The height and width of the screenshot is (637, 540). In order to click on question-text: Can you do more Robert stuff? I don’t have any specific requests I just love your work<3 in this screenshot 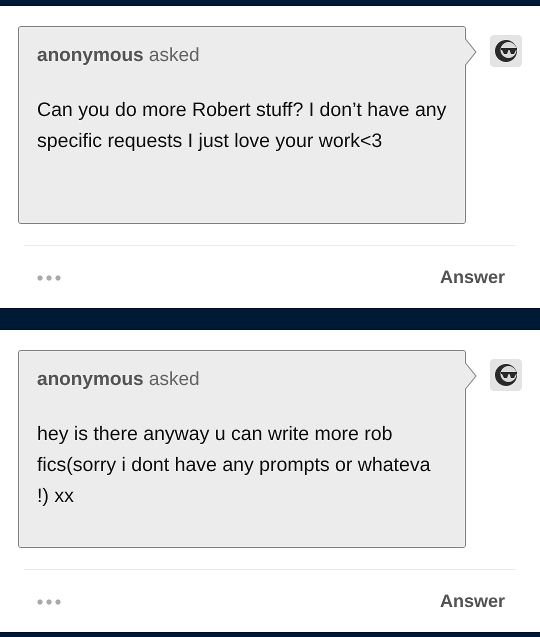, I will do `click(242, 126)`.